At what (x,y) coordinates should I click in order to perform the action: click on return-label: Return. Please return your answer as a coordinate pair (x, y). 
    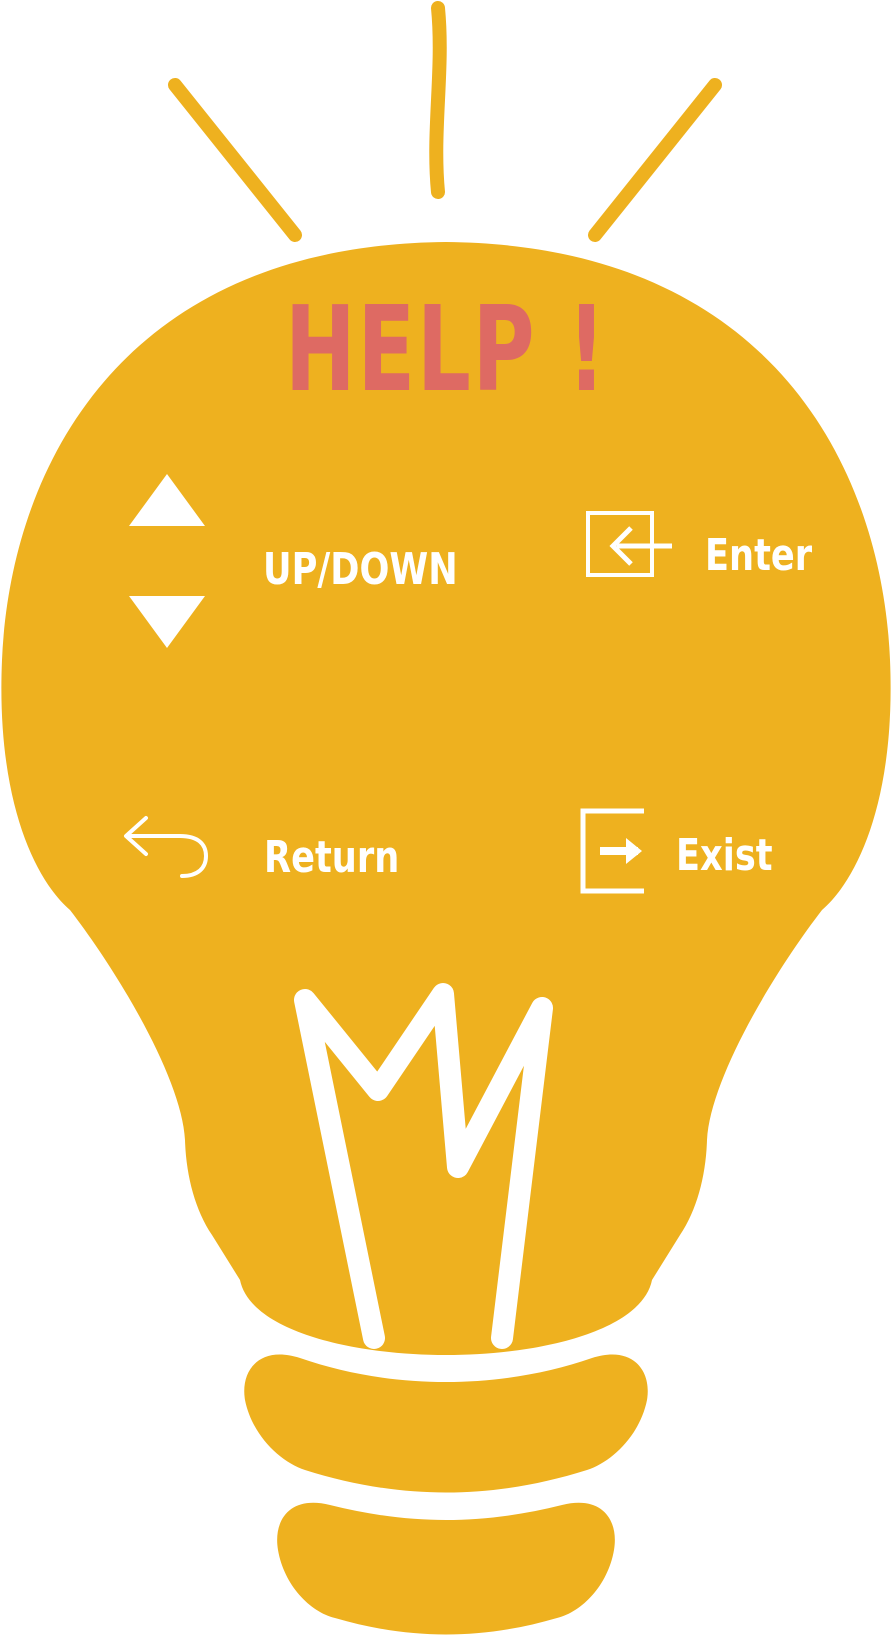
    Looking at the image, I should click on (332, 857).